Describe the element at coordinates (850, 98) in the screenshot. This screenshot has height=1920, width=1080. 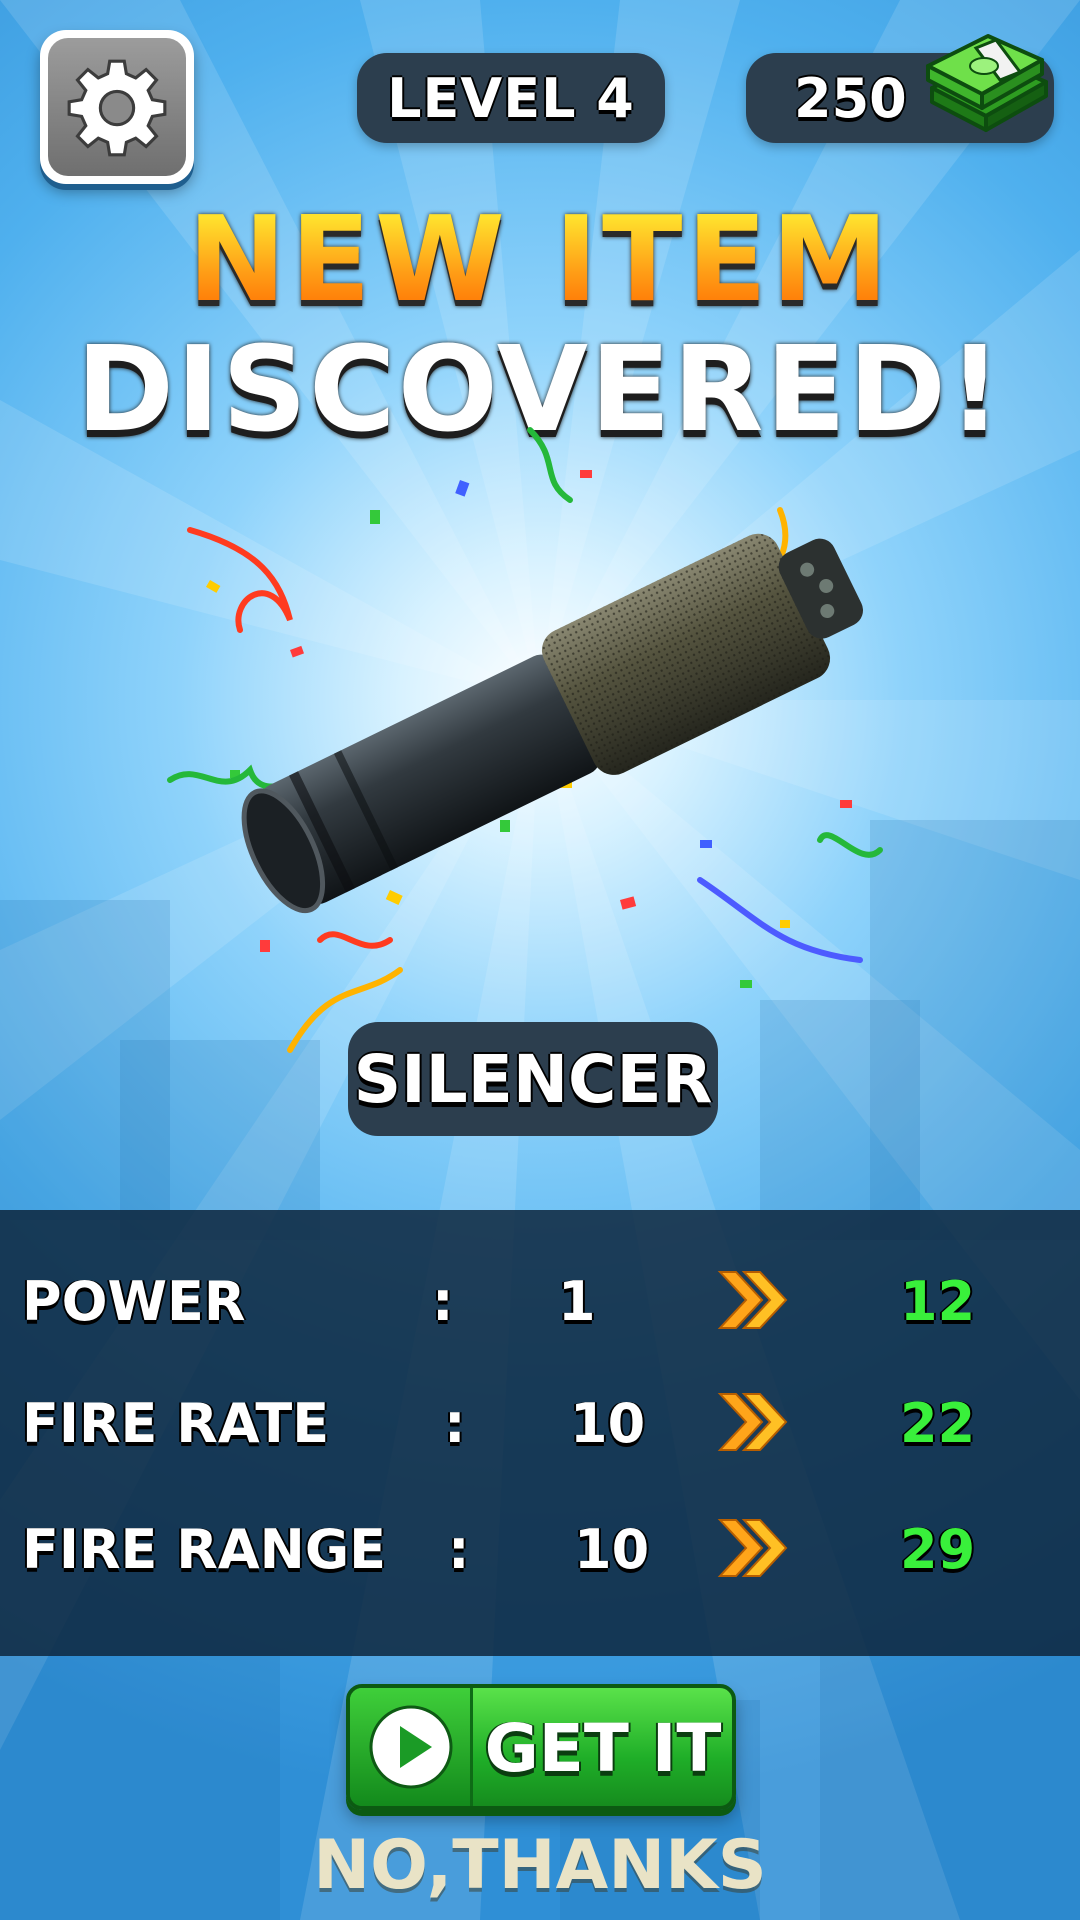
I see `cash-value: 250` at that location.